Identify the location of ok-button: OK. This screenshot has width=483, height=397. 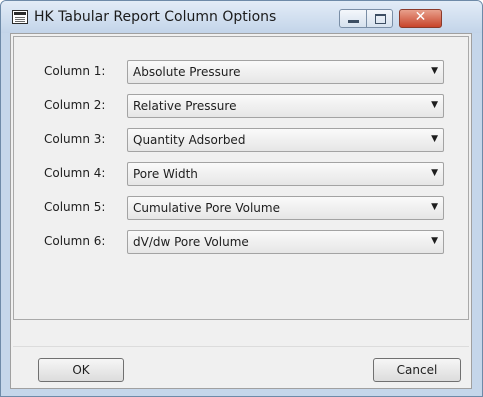
(81, 370).